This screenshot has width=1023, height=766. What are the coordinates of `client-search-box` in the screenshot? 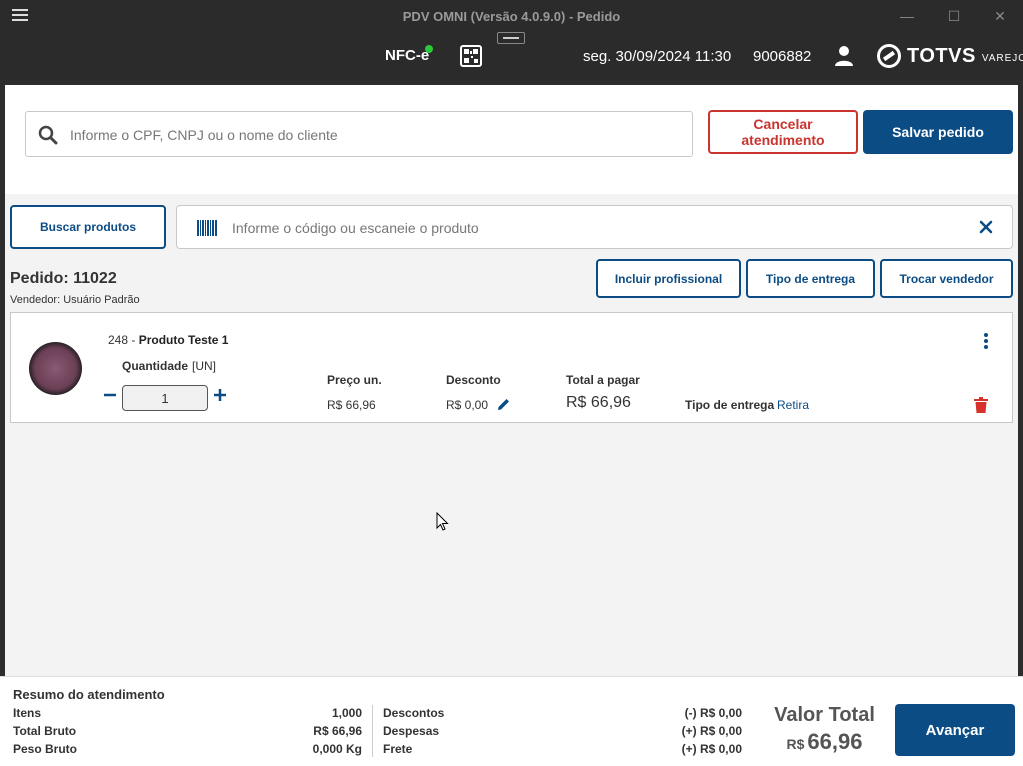 It's located at (359, 134).